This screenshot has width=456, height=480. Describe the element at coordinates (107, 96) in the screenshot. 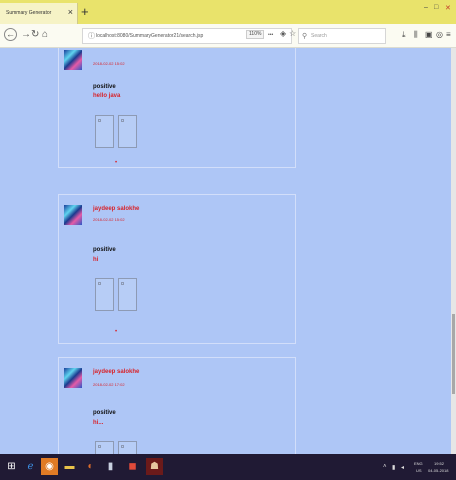

I see `post-comment: hello java` at that location.